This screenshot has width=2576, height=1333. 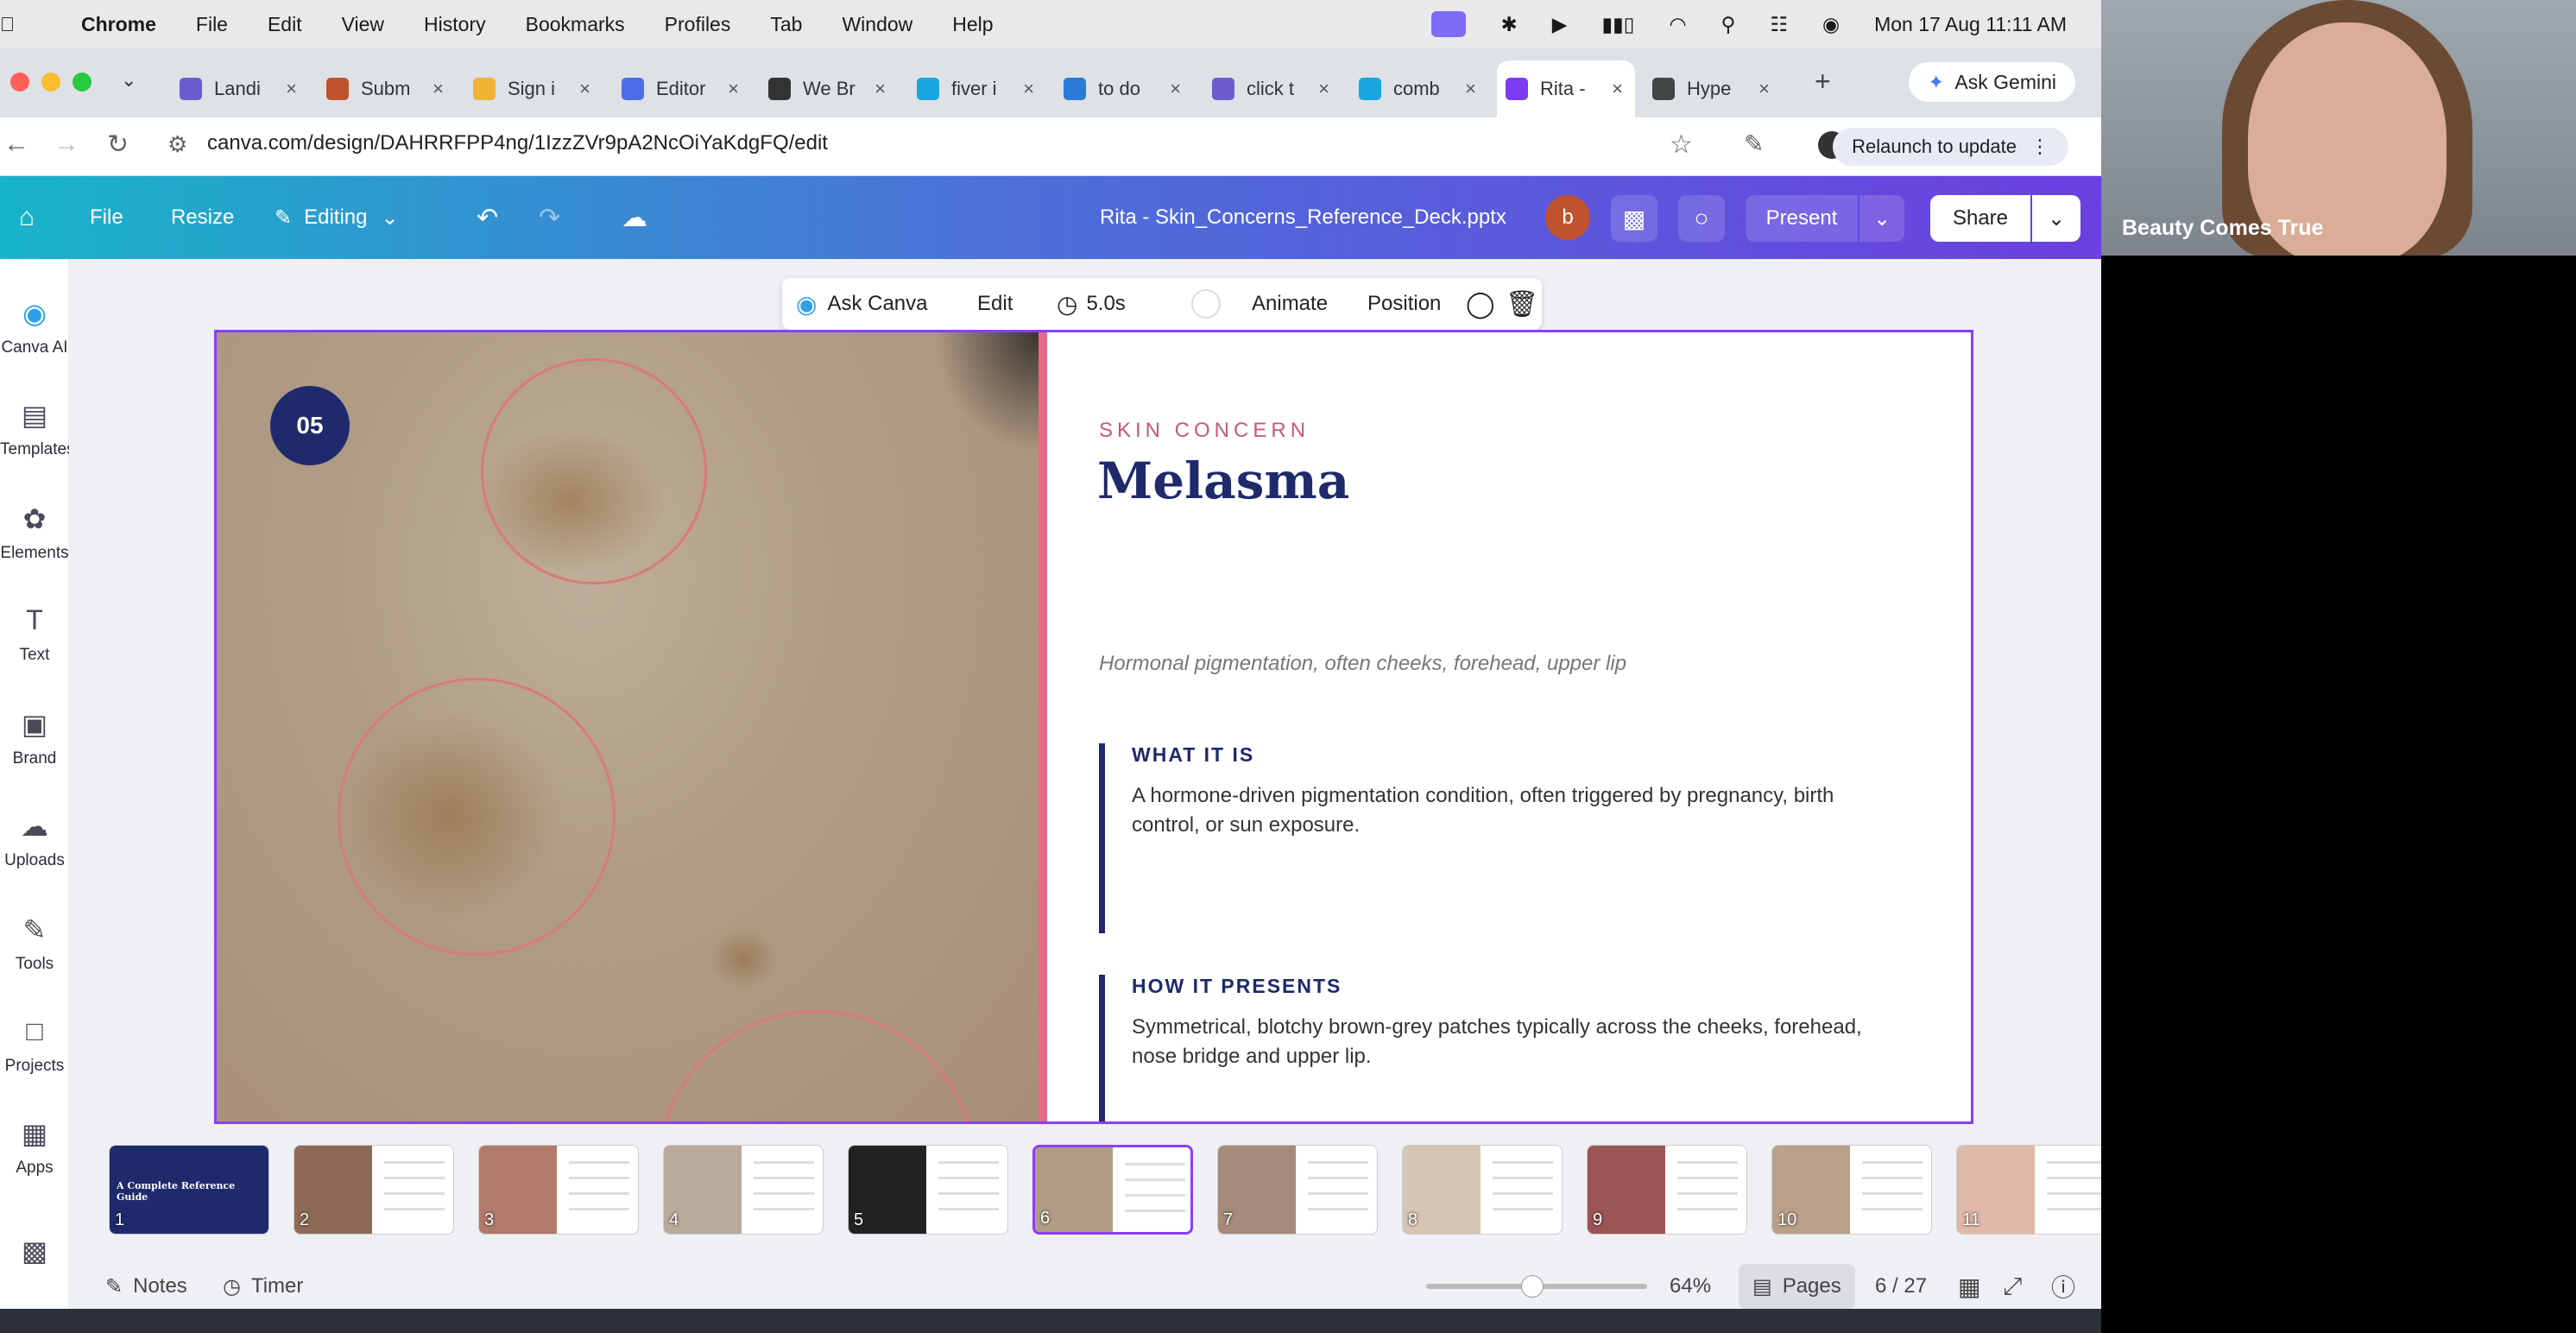 What do you see at coordinates (1404, 304) in the screenshot?
I see `position-button: Position` at bounding box center [1404, 304].